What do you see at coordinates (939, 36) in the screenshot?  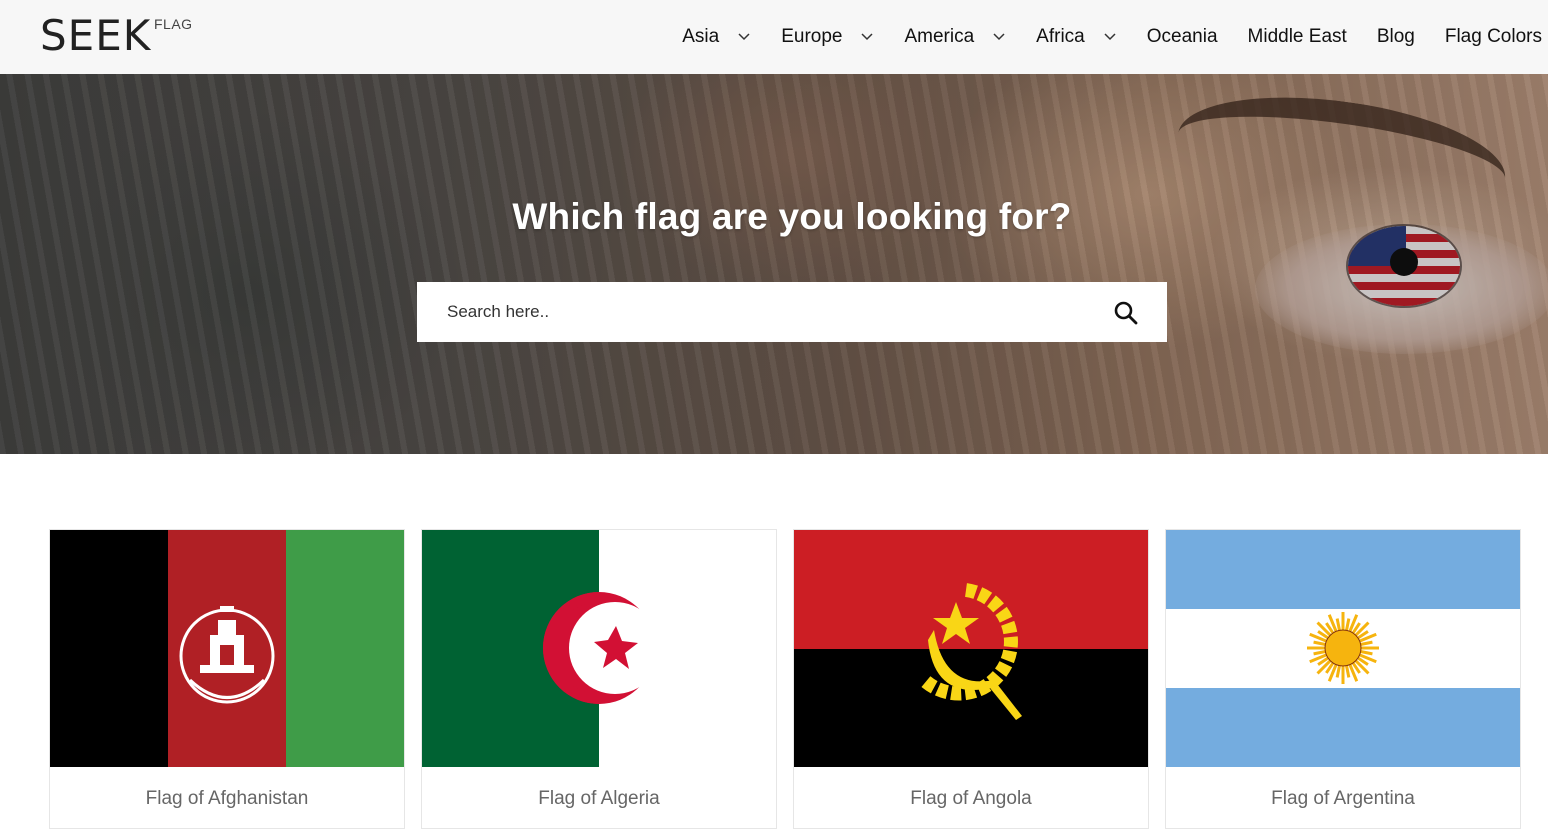 I see `nav-item-label: America` at bounding box center [939, 36].